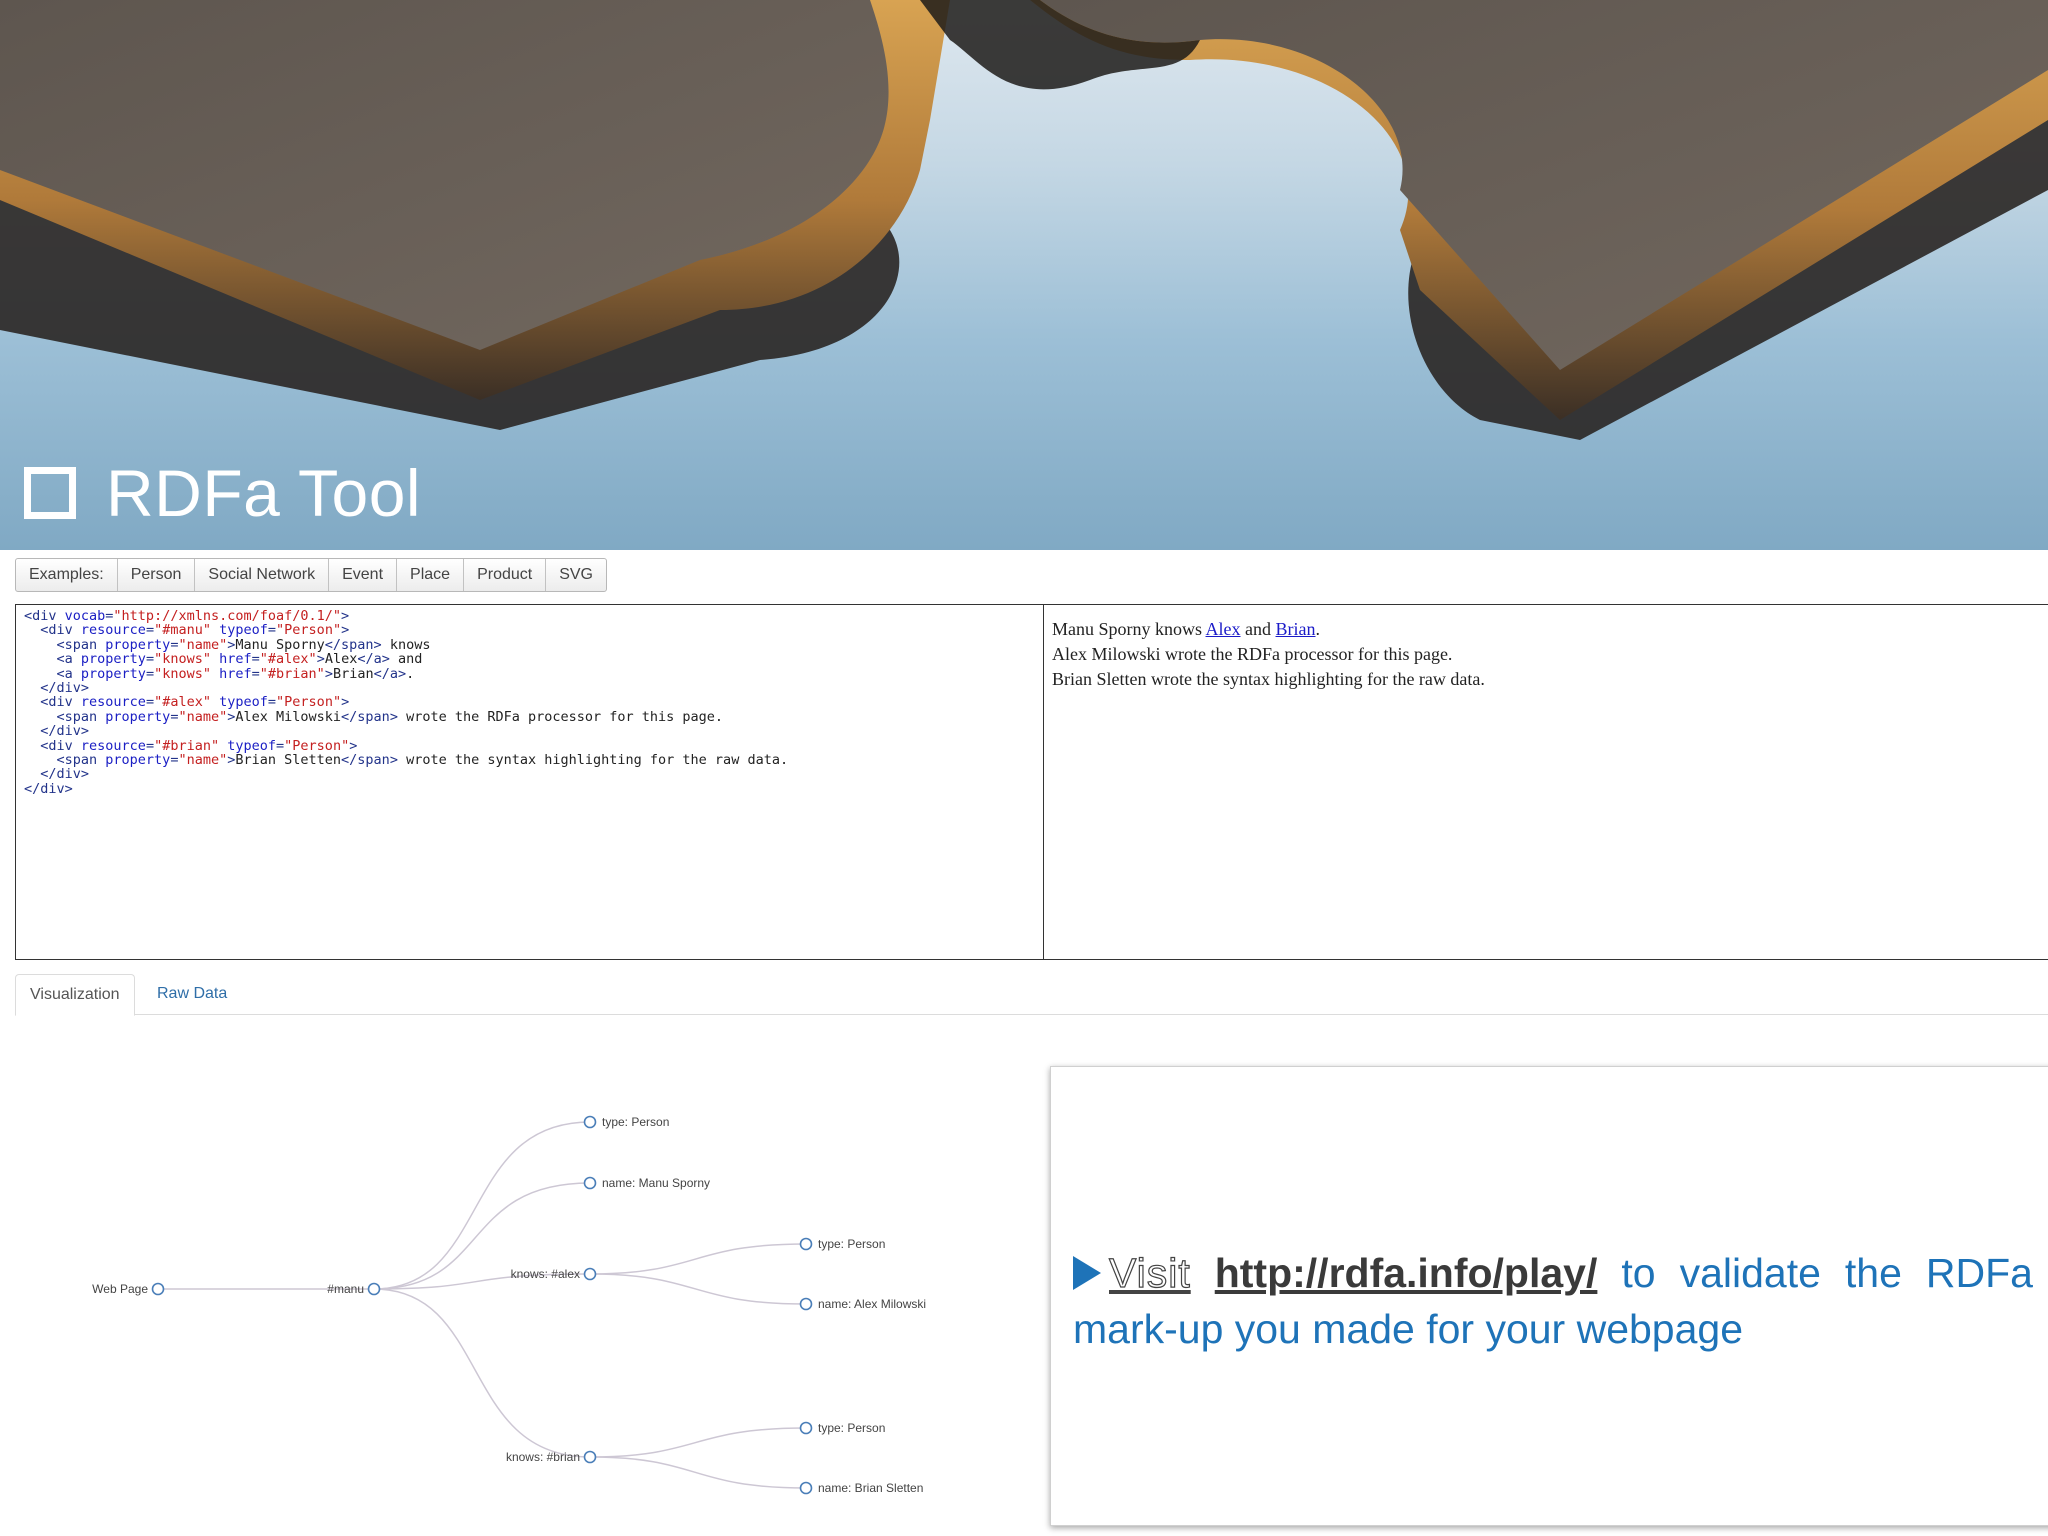 The height and width of the screenshot is (1536, 2048). What do you see at coordinates (575, 575) in the screenshot?
I see `example-svg-button: SVG` at bounding box center [575, 575].